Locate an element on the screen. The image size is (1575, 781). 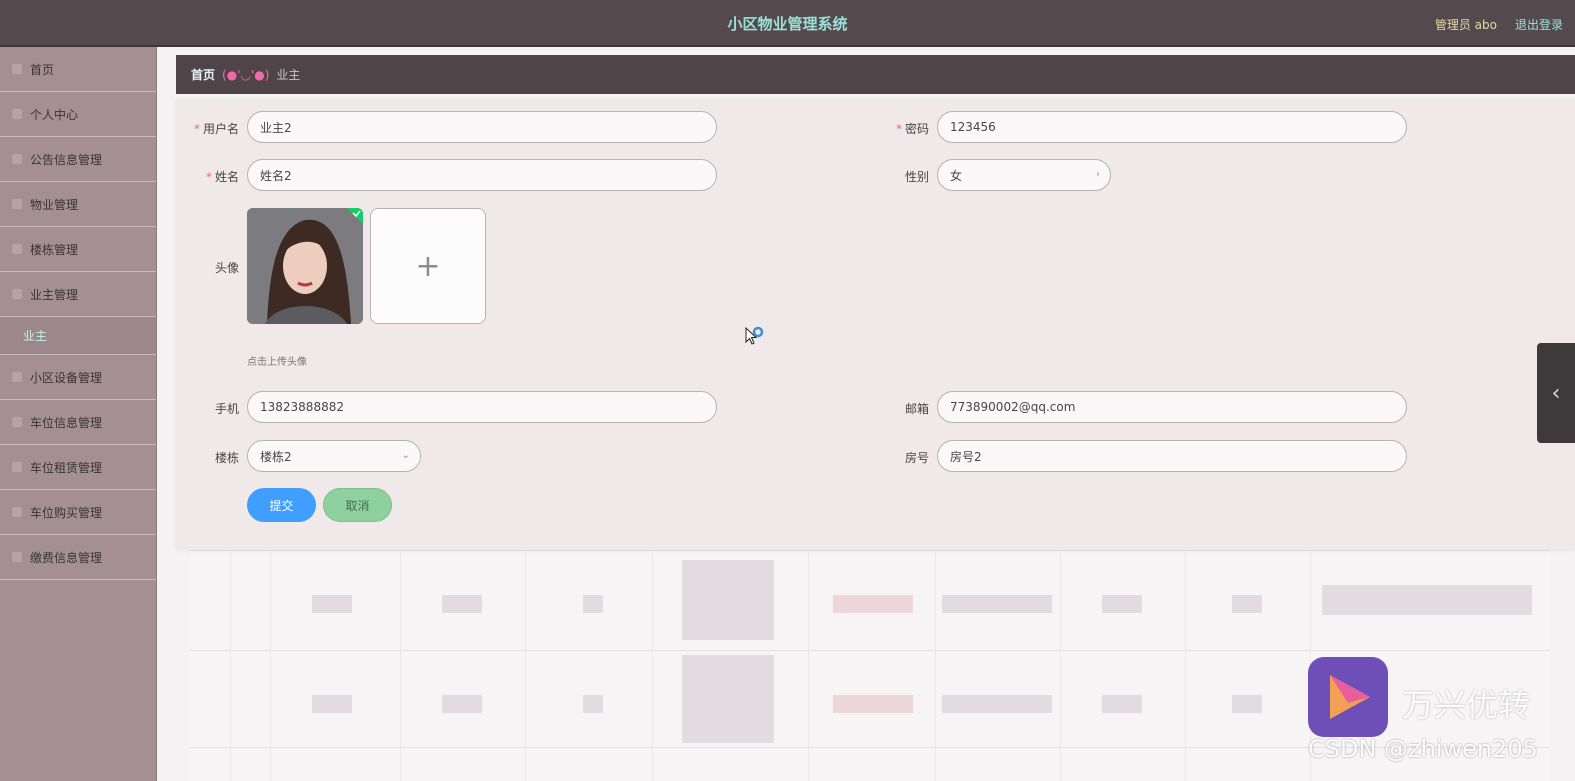
avatar-thumbnail is located at coordinates (305, 266).